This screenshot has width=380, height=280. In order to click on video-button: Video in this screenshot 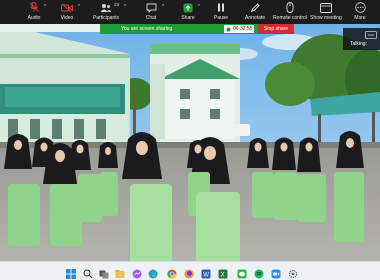, I will do `click(67, 12)`.